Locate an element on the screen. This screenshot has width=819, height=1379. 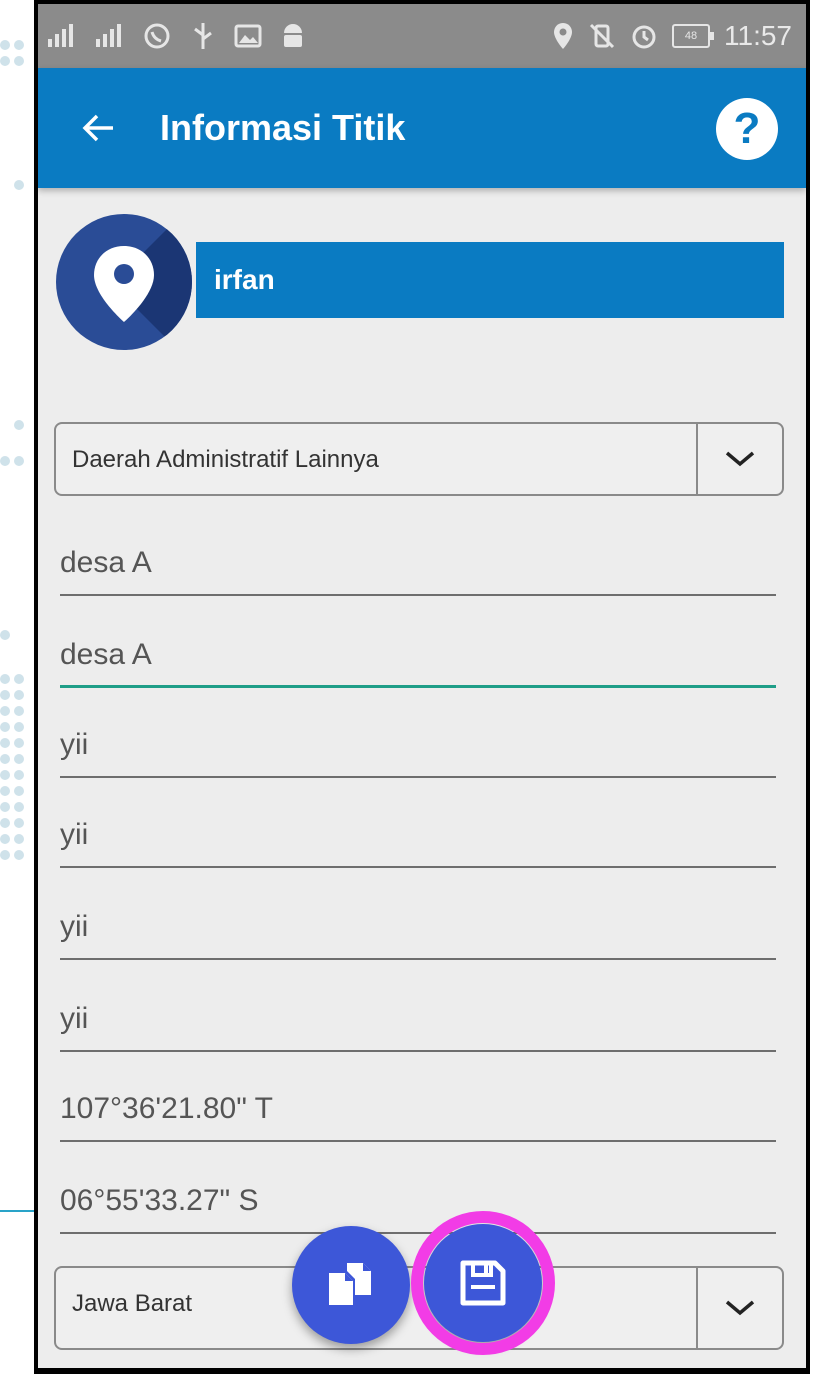
arrow-left-icon is located at coordinates (97, 128).